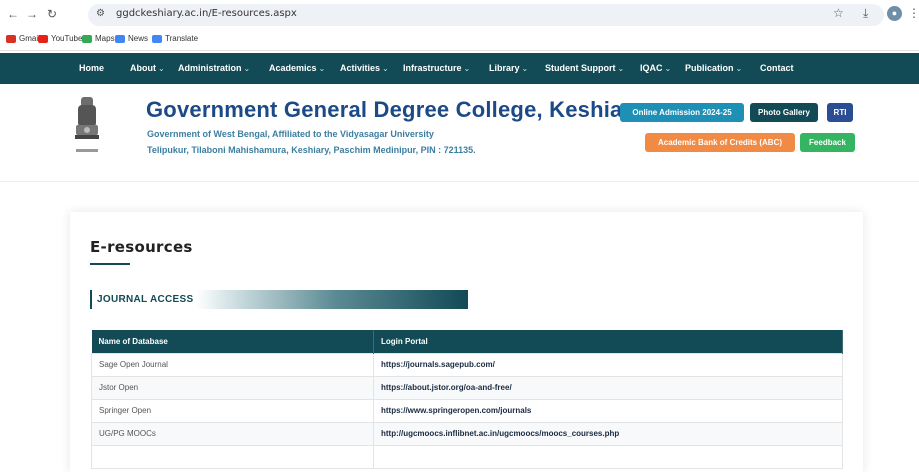 The image size is (919, 472). What do you see at coordinates (87, 38) in the screenshot?
I see `maps-icon` at bounding box center [87, 38].